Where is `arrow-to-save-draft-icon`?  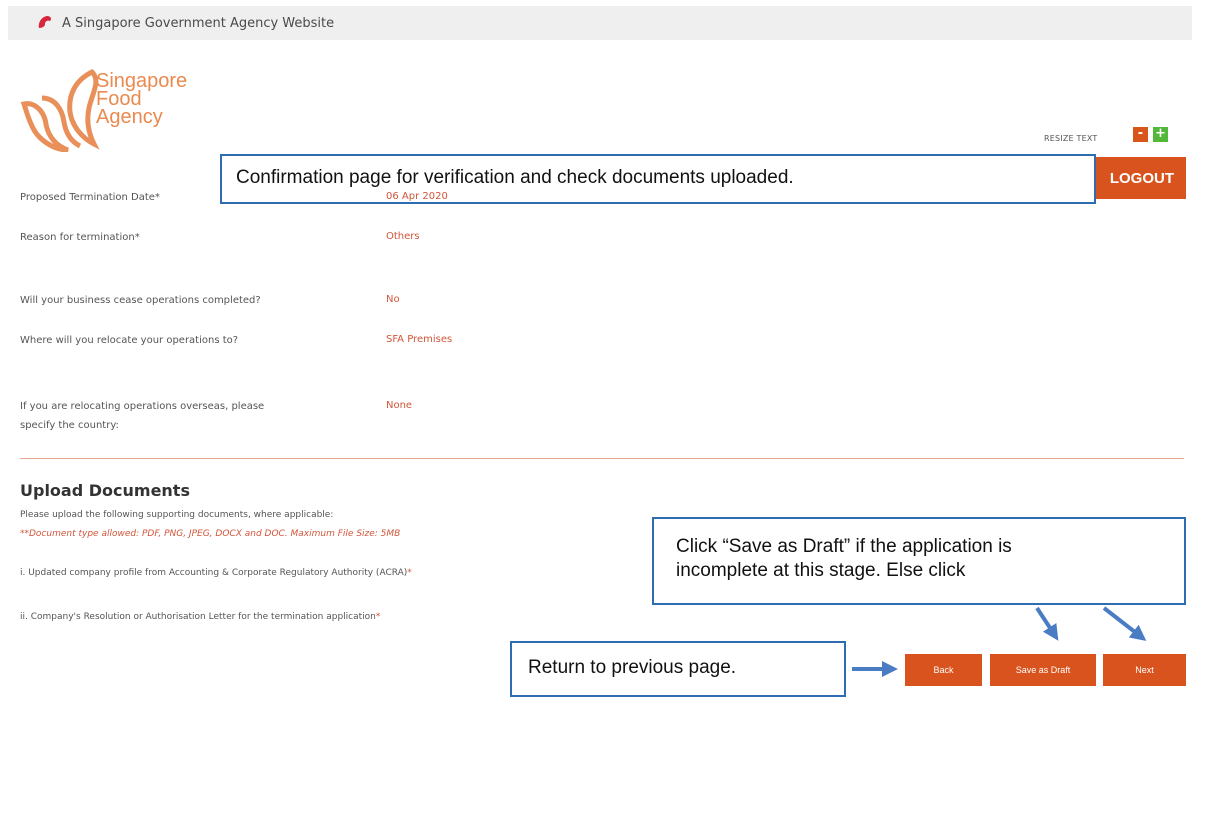
arrow-to-save-draft-icon is located at coordinates (1047, 623).